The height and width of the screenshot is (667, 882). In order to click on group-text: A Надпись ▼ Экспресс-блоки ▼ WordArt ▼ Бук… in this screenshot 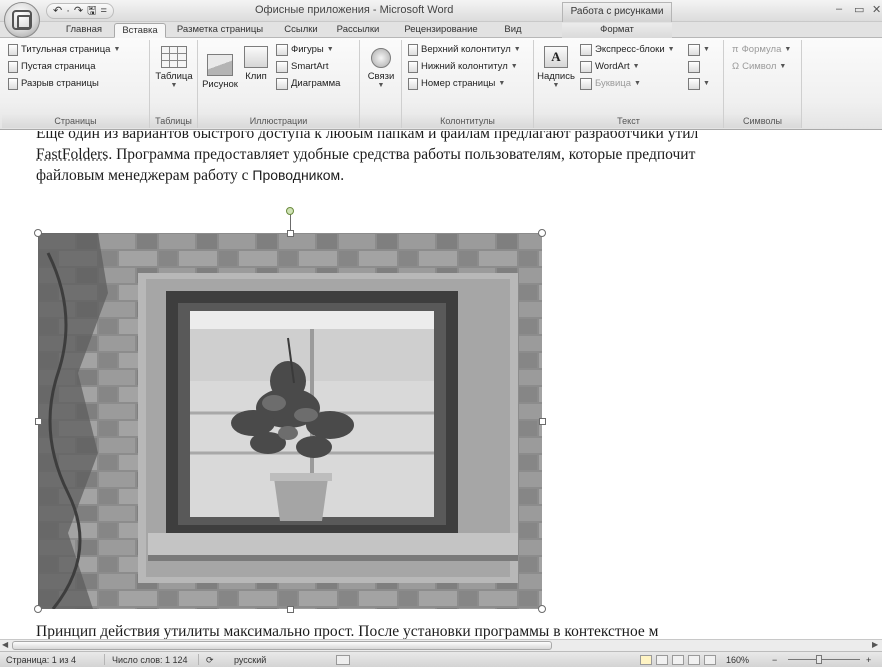, I will do `click(629, 84)`.